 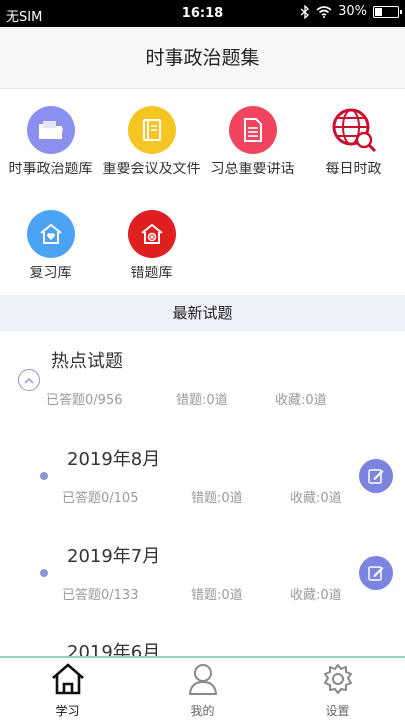 What do you see at coordinates (151, 273) in the screenshot?
I see `category-label: 错题库` at bounding box center [151, 273].